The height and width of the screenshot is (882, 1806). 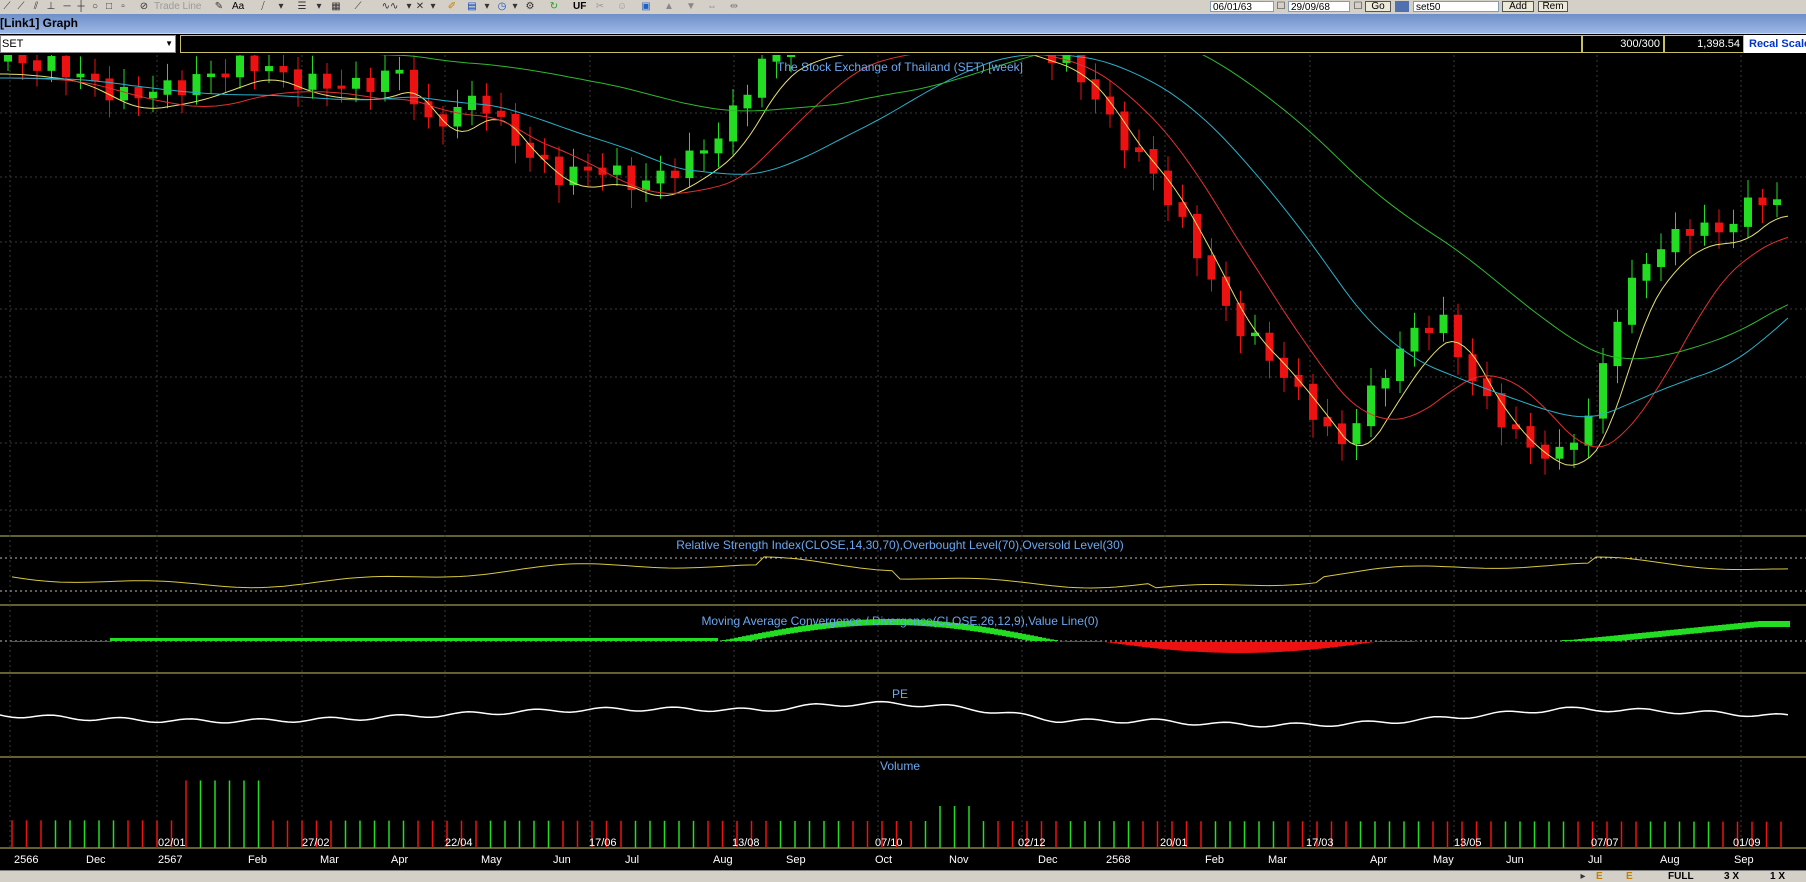 What do you see at coordinates (579, 6) in the screenshot?
I see `uf-label: UF` at bounding box center [579, 6].